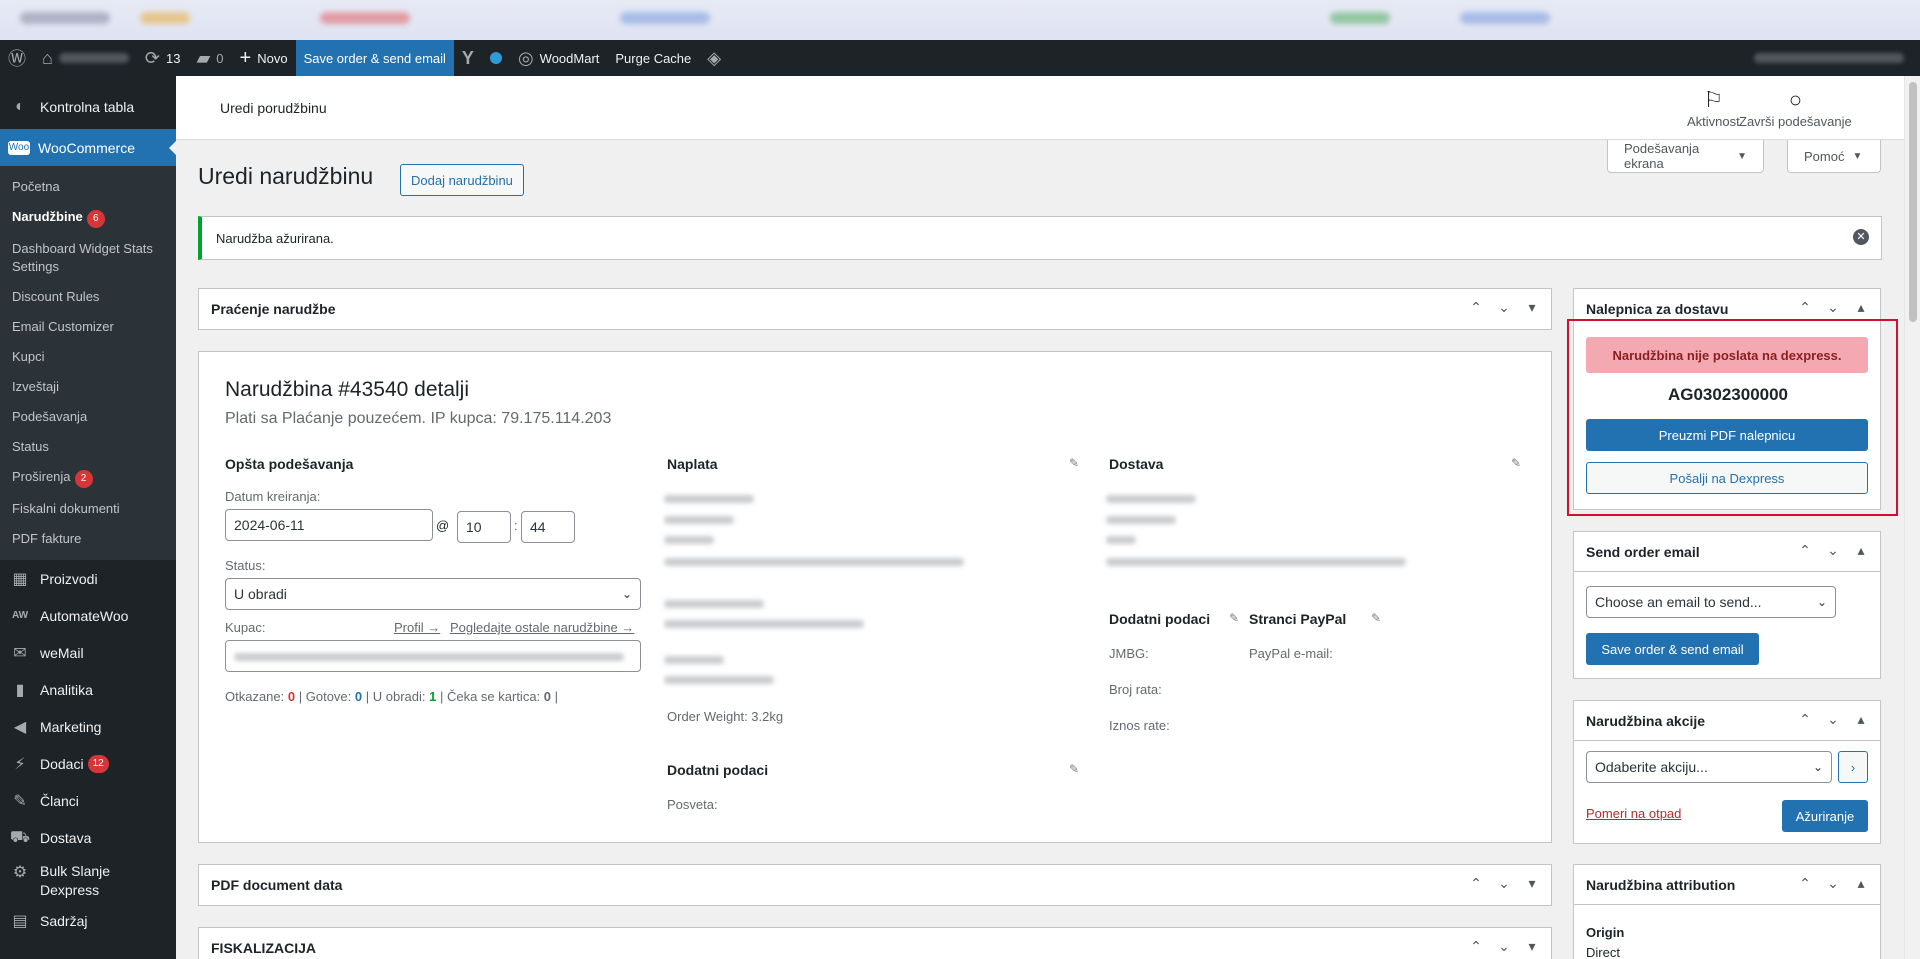 The image size is (1920, 959). I want to click on yoast-icon: Y, so click(468, 58).